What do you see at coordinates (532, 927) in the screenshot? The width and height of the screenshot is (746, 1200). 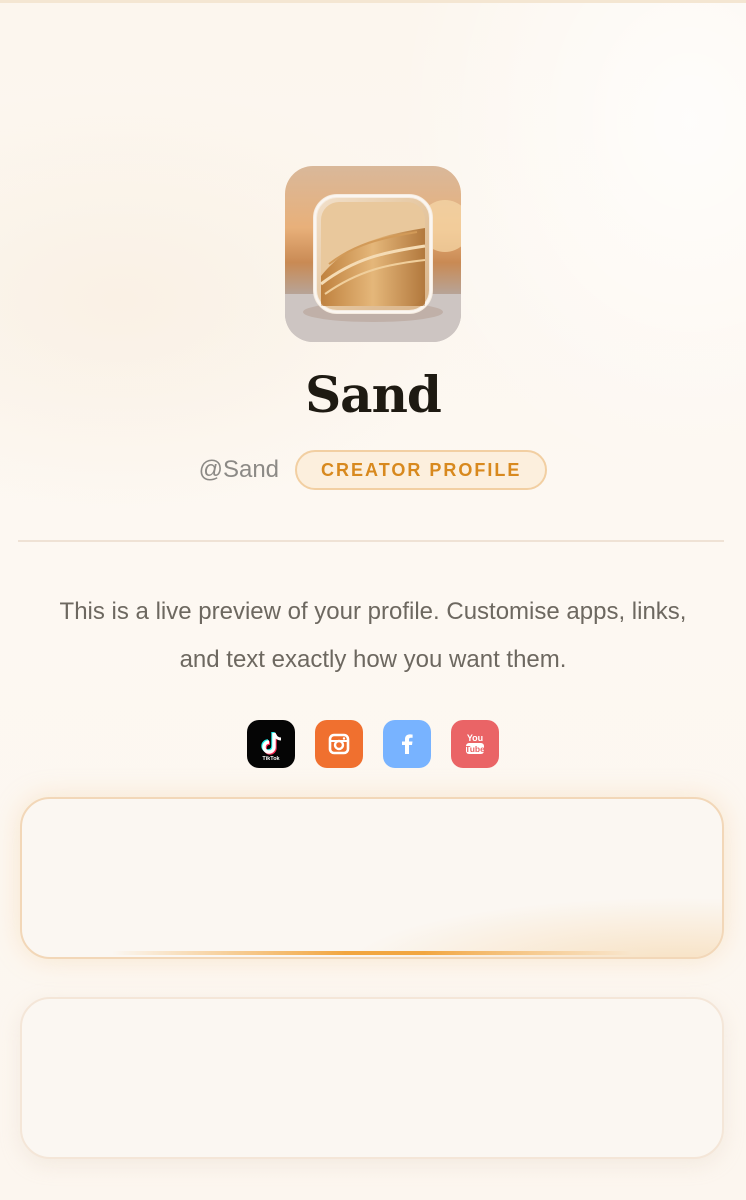 I see `card-sheen` at bounding box center [532, 927].